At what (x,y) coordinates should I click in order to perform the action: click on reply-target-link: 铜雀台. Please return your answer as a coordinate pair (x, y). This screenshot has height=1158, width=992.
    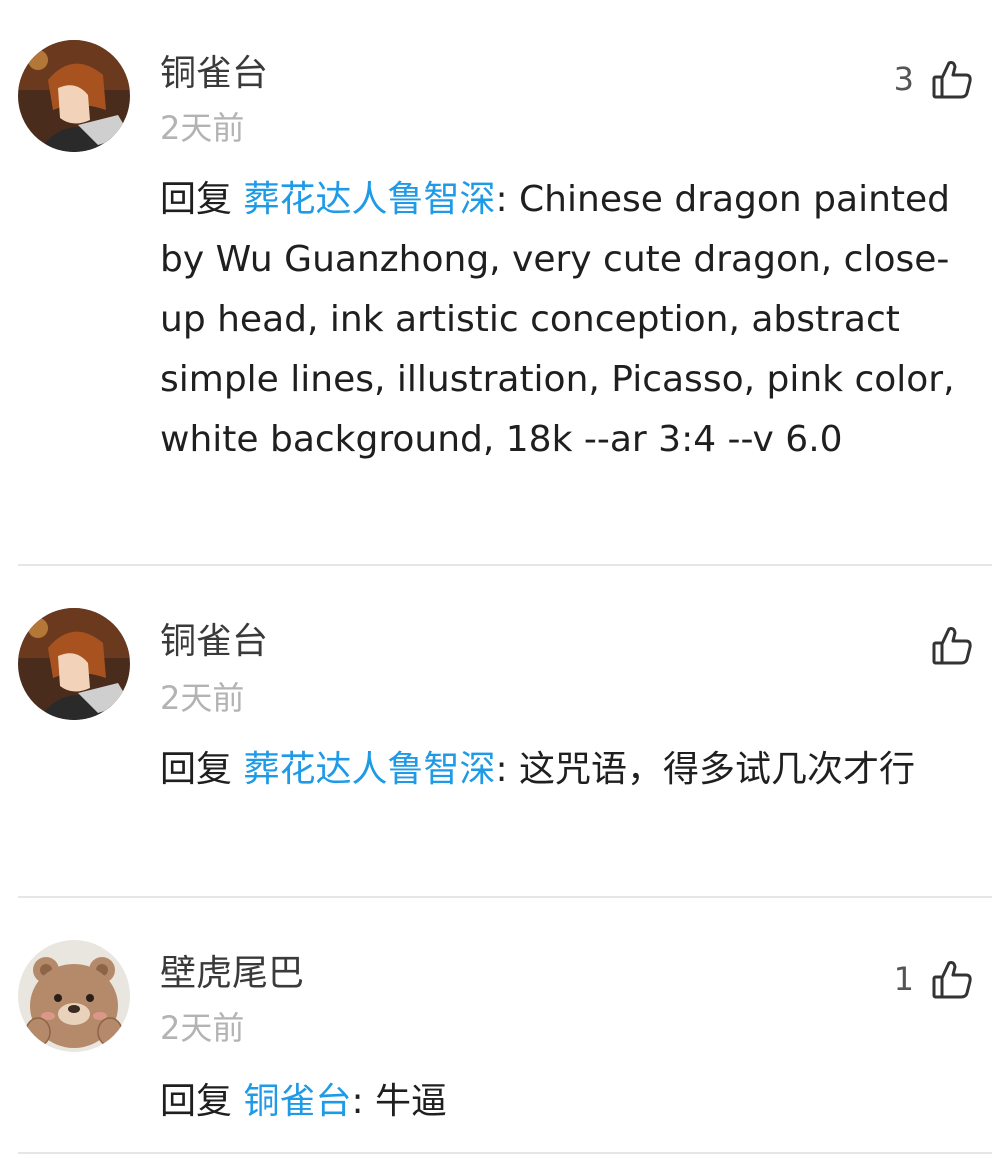
    Looking at the image, I should click on (297, 1101).